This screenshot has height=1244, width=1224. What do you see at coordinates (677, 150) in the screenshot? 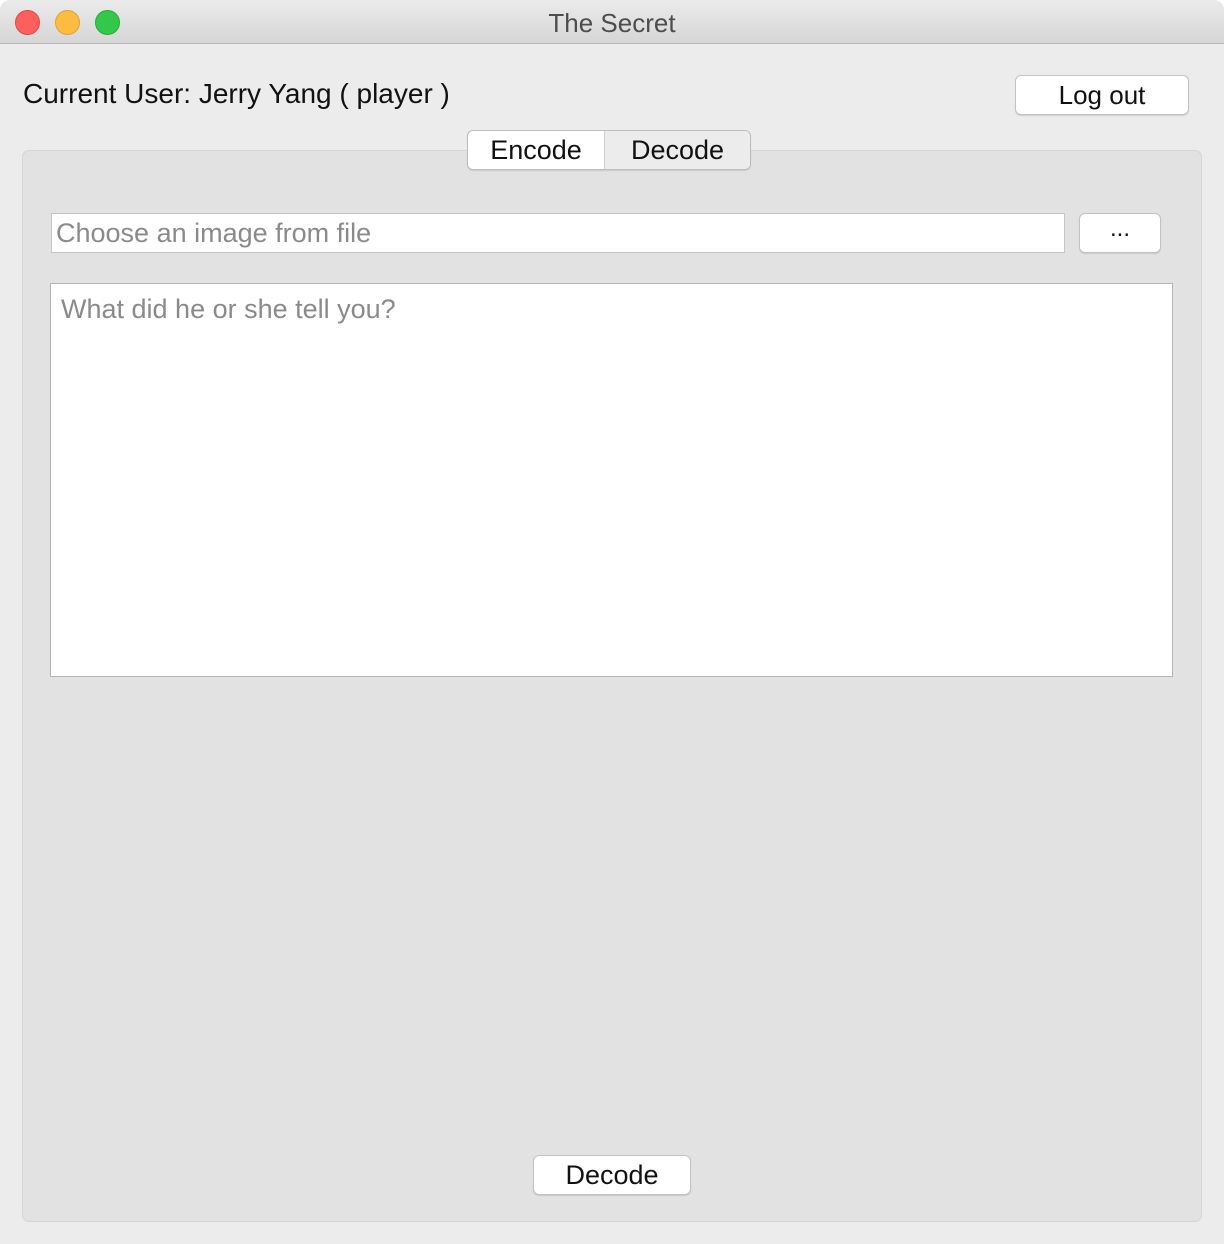
I see `tab-decode: Decode` at bounding box center [677, 150].